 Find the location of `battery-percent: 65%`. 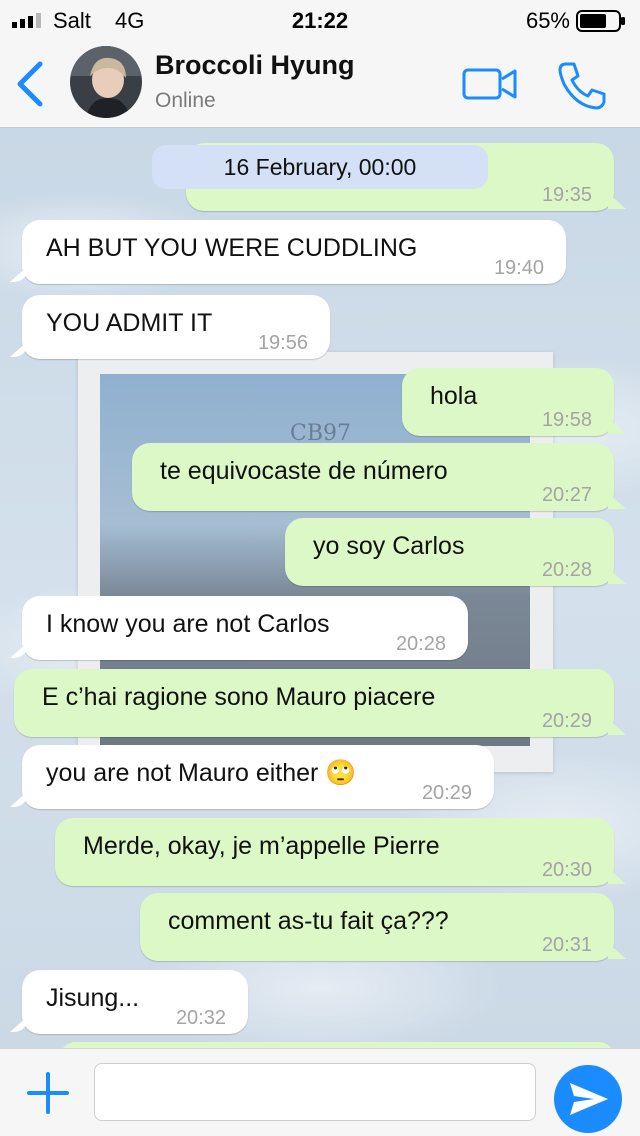

battery-percent: 65% is located at coordinates (547, 20).